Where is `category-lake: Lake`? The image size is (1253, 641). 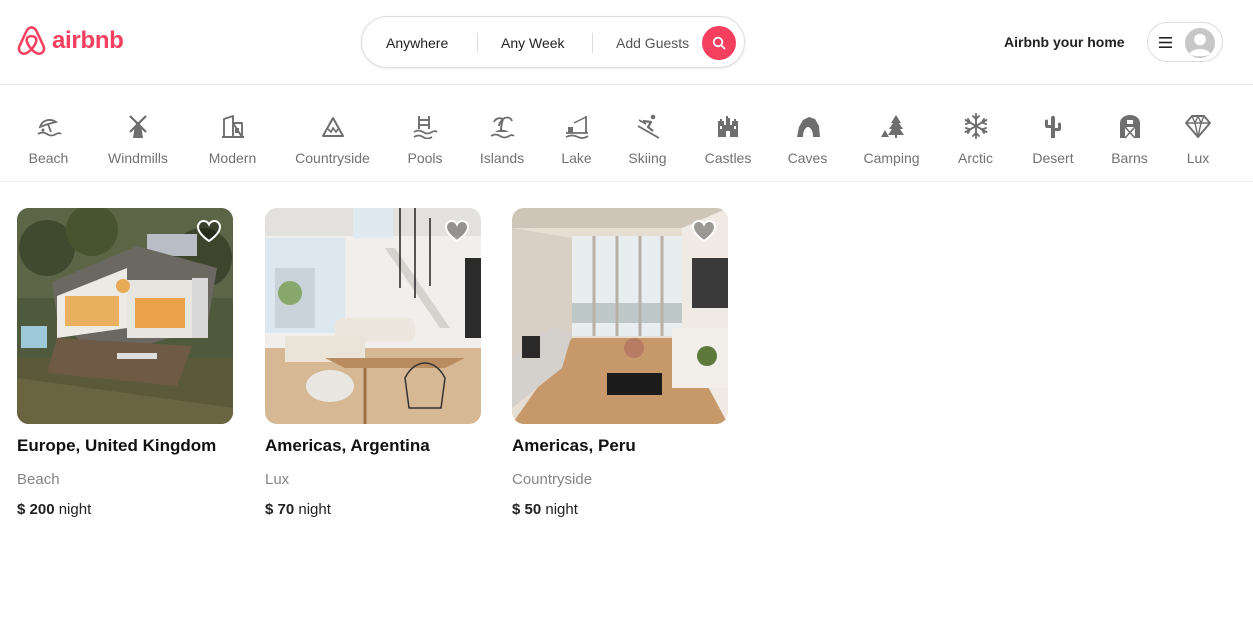
category-lake: Lake is located at coordinates (576, 133).